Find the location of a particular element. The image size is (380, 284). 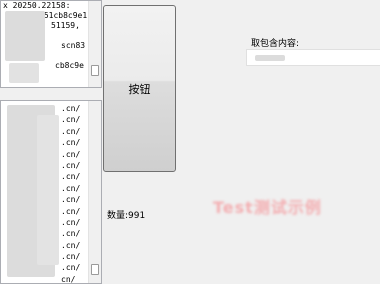

action-button-label: 按钮 is located at coordinates (139, 89).